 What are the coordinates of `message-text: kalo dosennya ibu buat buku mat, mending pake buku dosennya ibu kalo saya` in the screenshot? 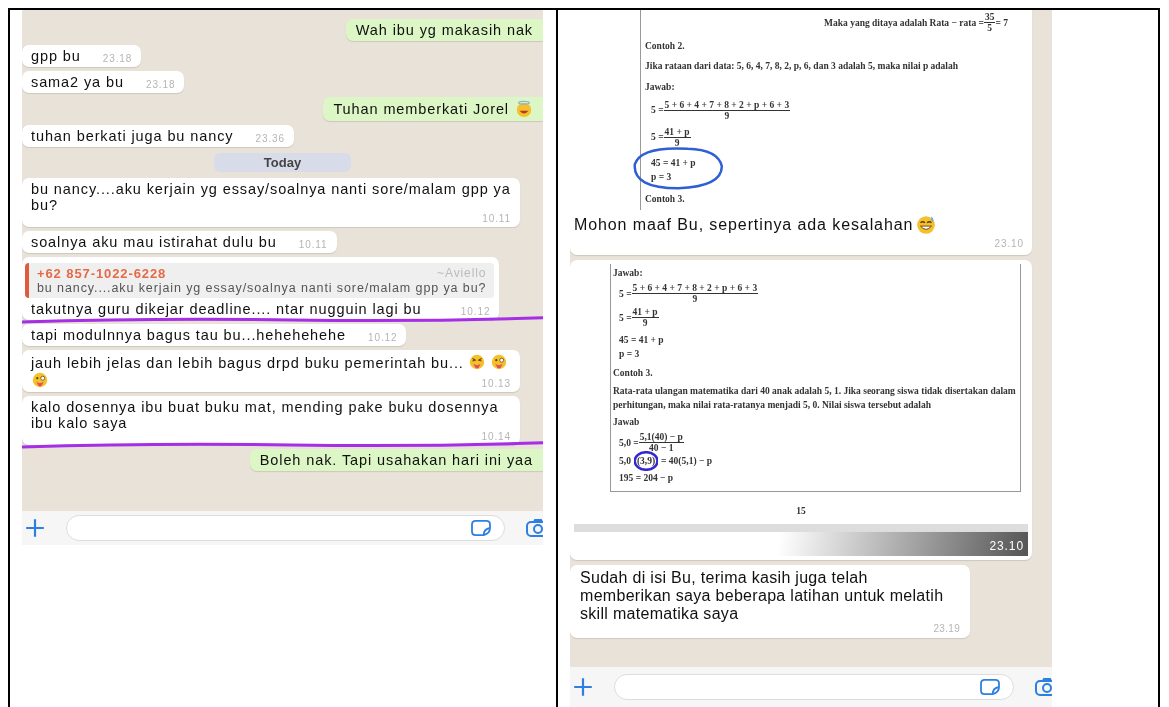 It's located at (265, 415).